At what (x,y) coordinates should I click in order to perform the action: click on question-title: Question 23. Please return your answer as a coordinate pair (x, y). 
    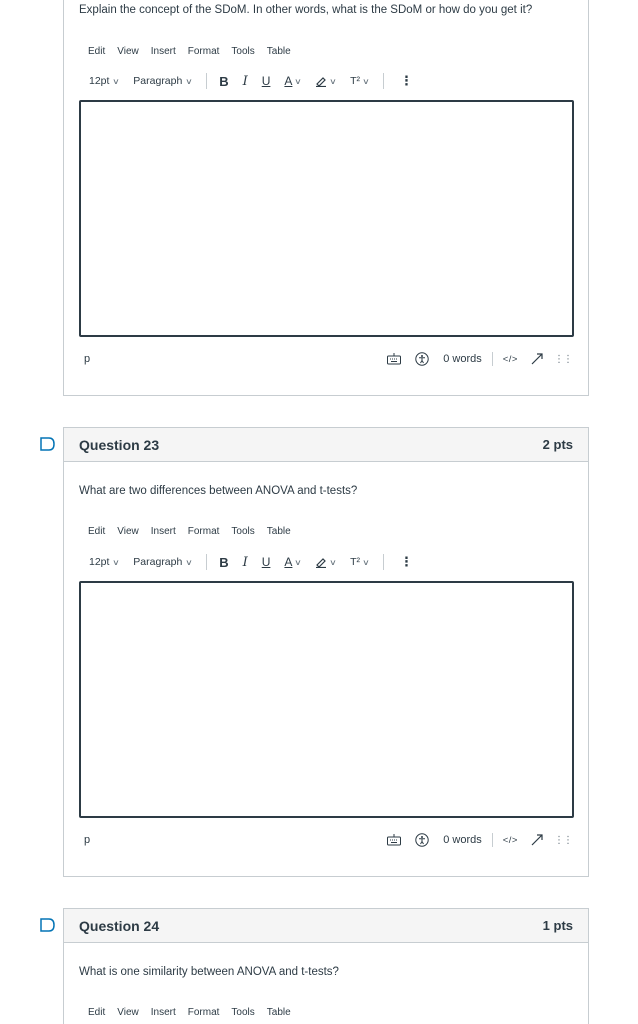
    Looking at the image, I should click on (119, 444).